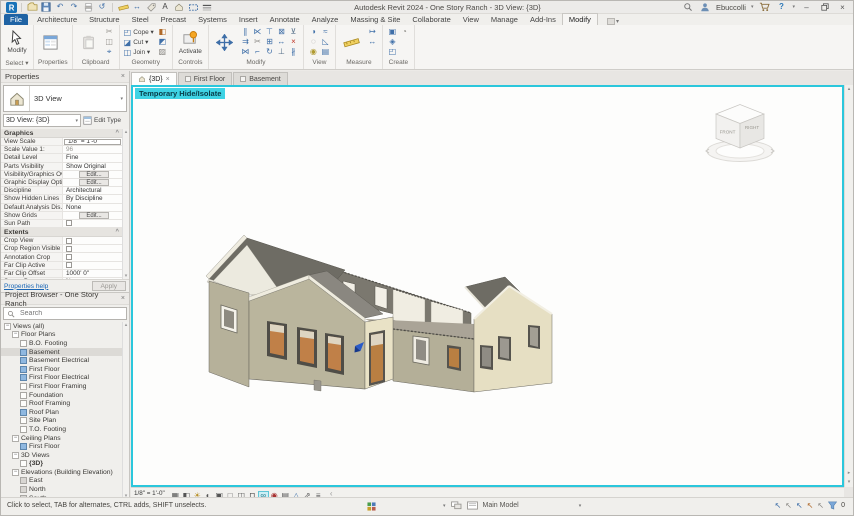  What do you see at coordinates (61, 412) in the screenshot?
I see `tree-item-roof-plan: Roof Plan` at bounding box center [61, 412].